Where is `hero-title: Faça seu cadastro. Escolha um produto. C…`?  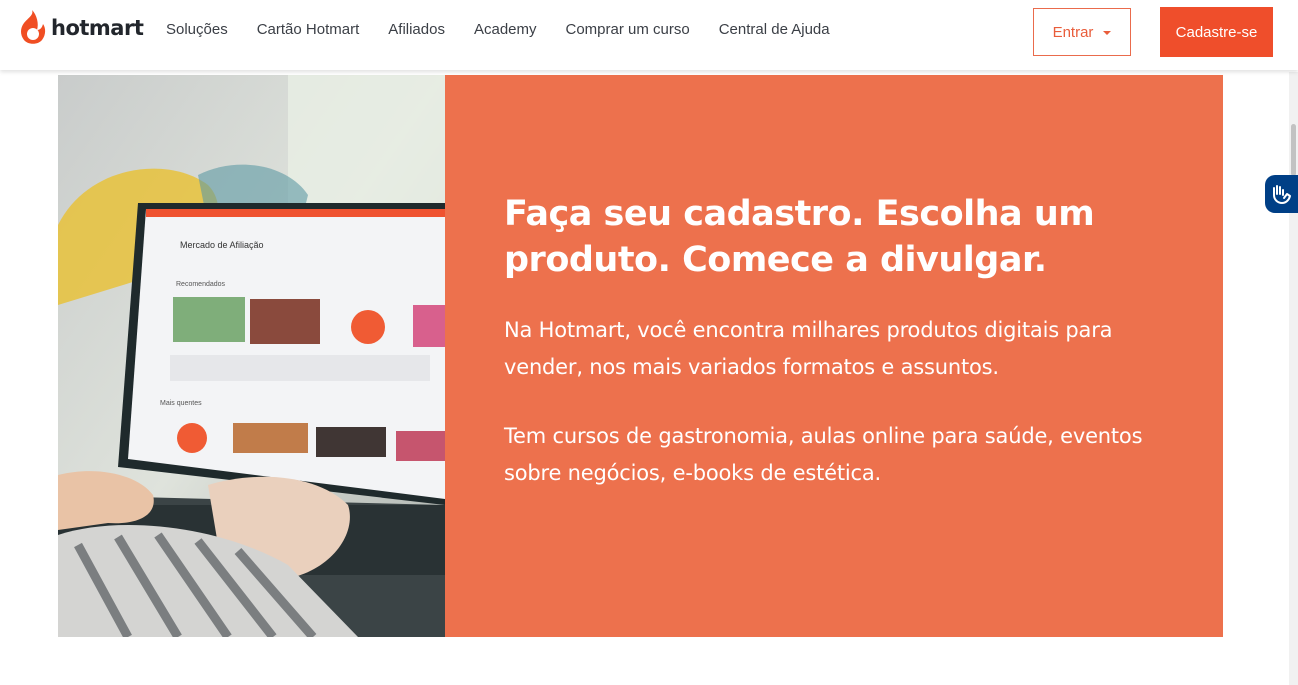
hero-title: Faça seu cadastro. Escolha um produto. C… is located at coordinates (799, 237).